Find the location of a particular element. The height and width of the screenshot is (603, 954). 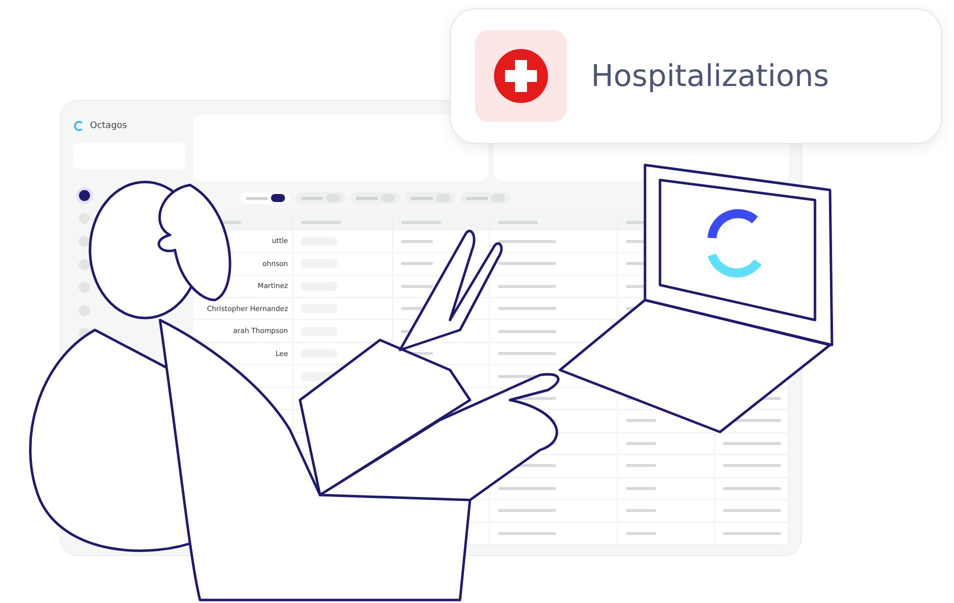

card-title: Hospitalizations is located at coordinates (710, 76).